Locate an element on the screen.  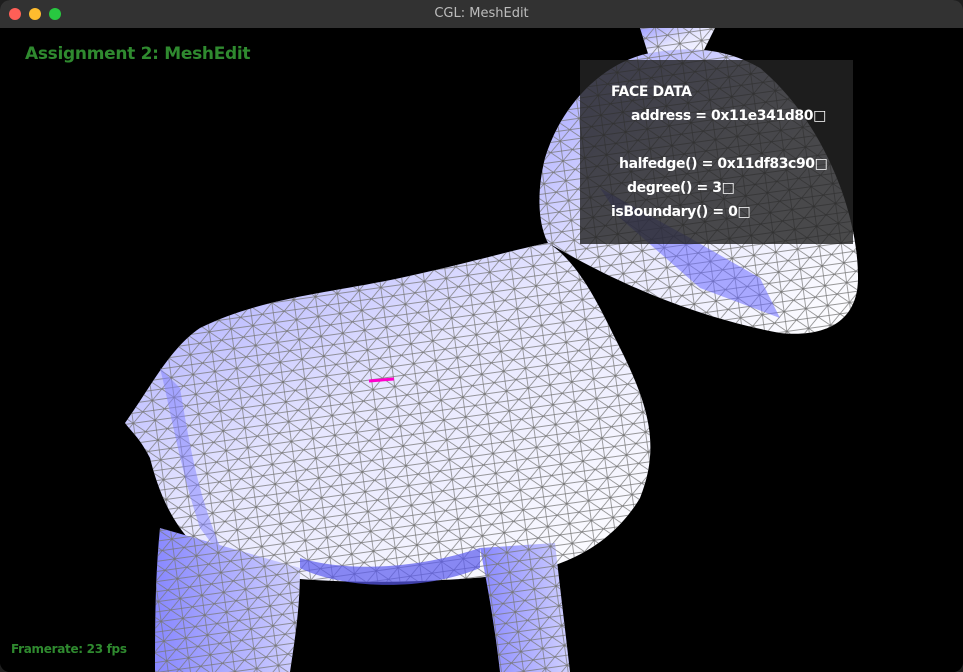
title-bar: CGL: MeshEdit is located at coordinates (481, 14).